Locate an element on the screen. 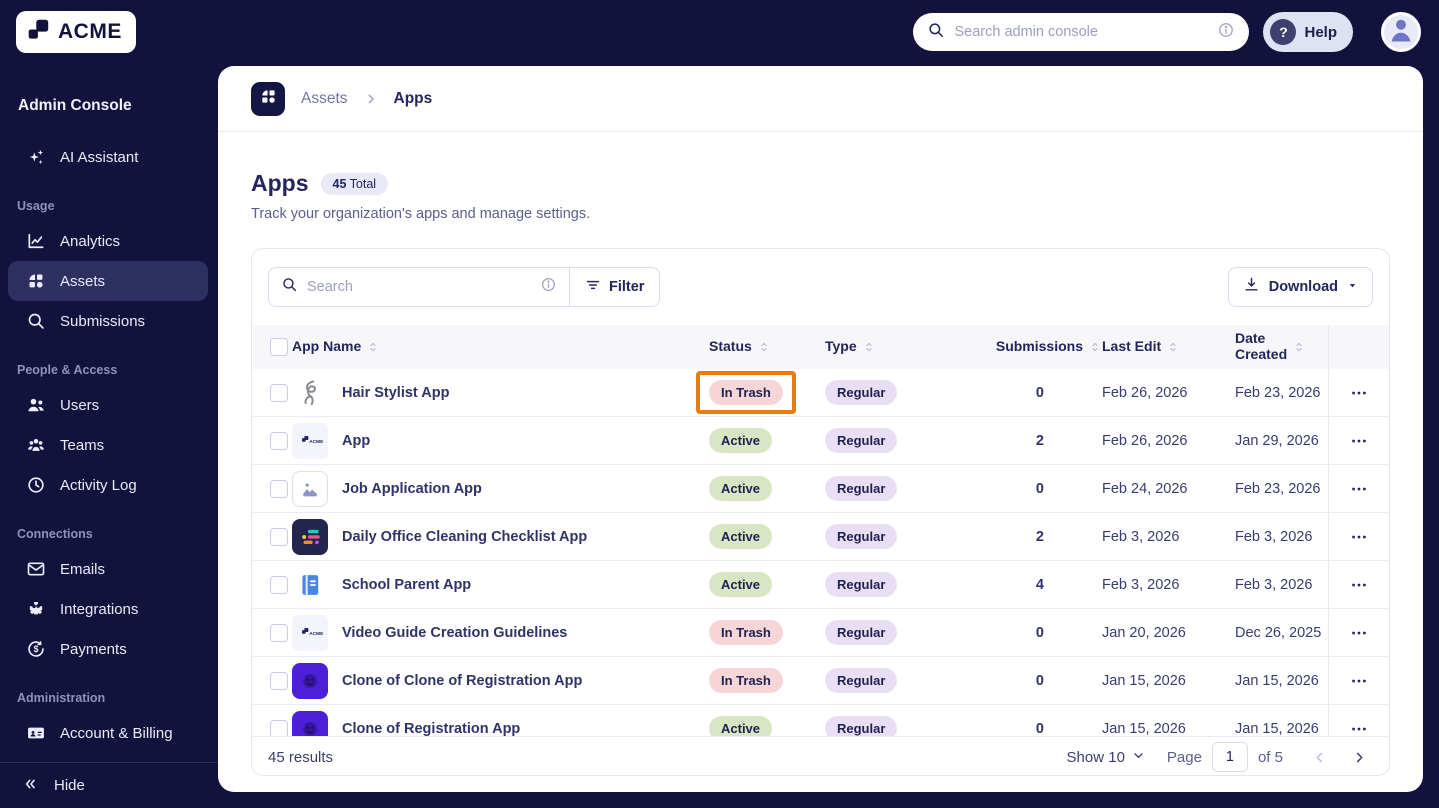 The width and height of the screenshot is (1439, 808). breadcrumb-current: Apps is located at coordinates (413, 98).